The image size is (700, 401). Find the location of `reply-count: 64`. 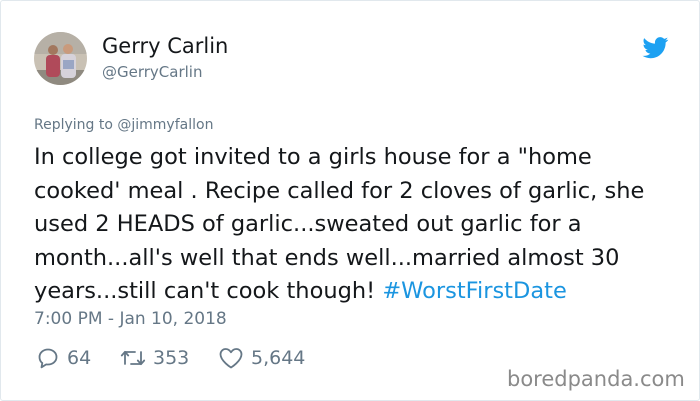

reply-count: 64 is located at coordinates (79, 358).